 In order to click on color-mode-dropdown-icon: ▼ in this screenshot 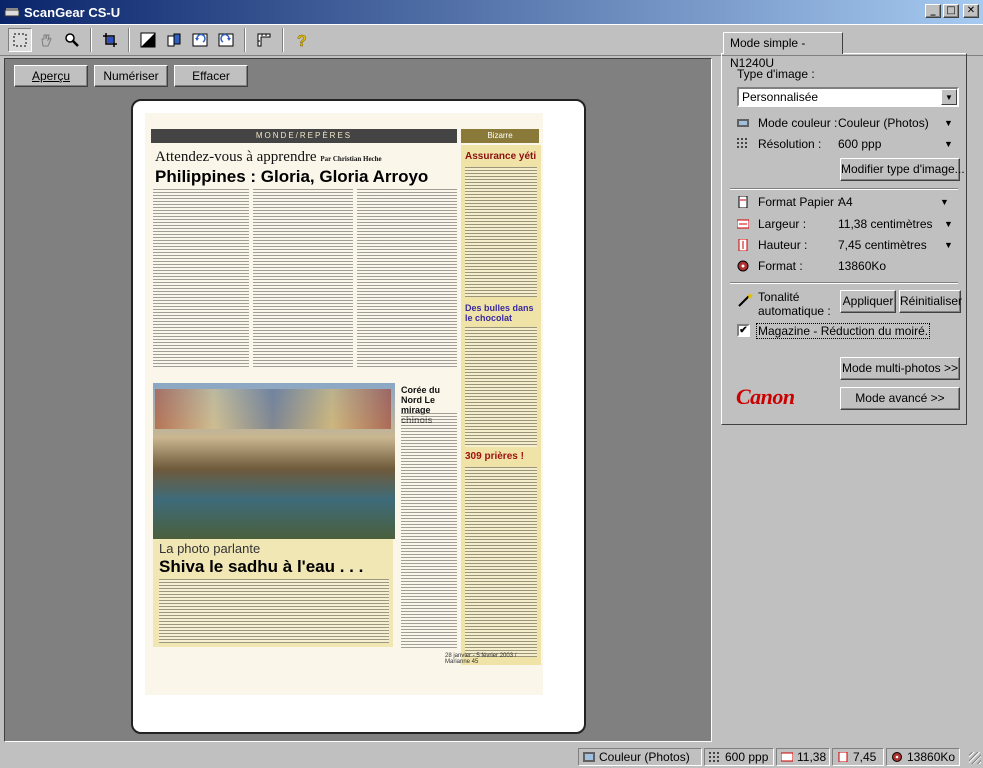, I will do `click(948, 123)`.